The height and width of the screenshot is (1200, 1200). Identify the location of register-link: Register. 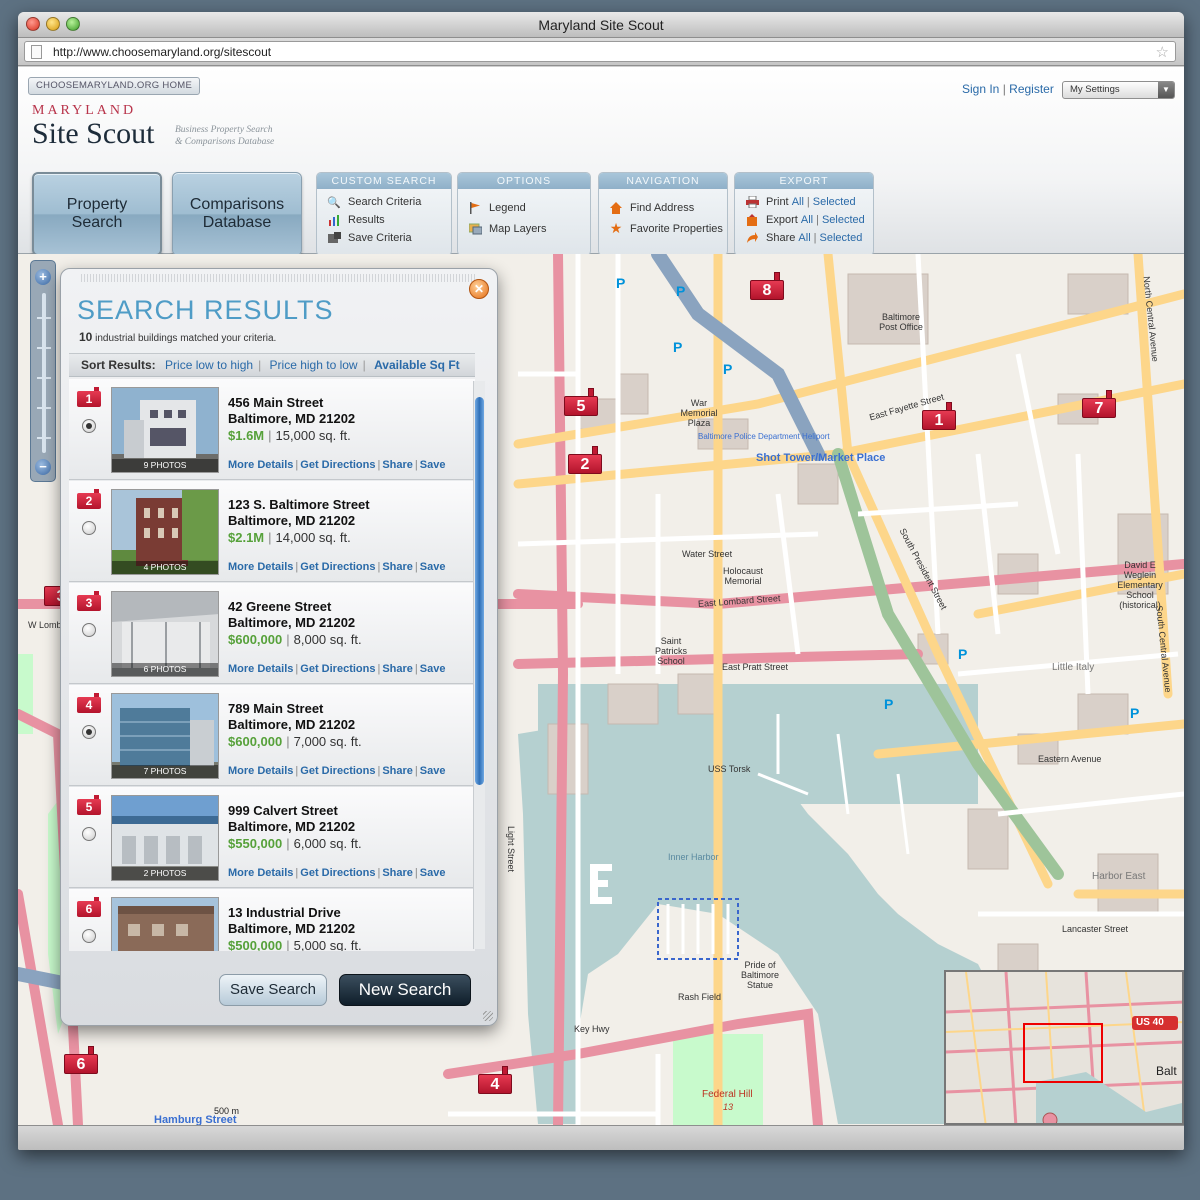
(1031, 89).